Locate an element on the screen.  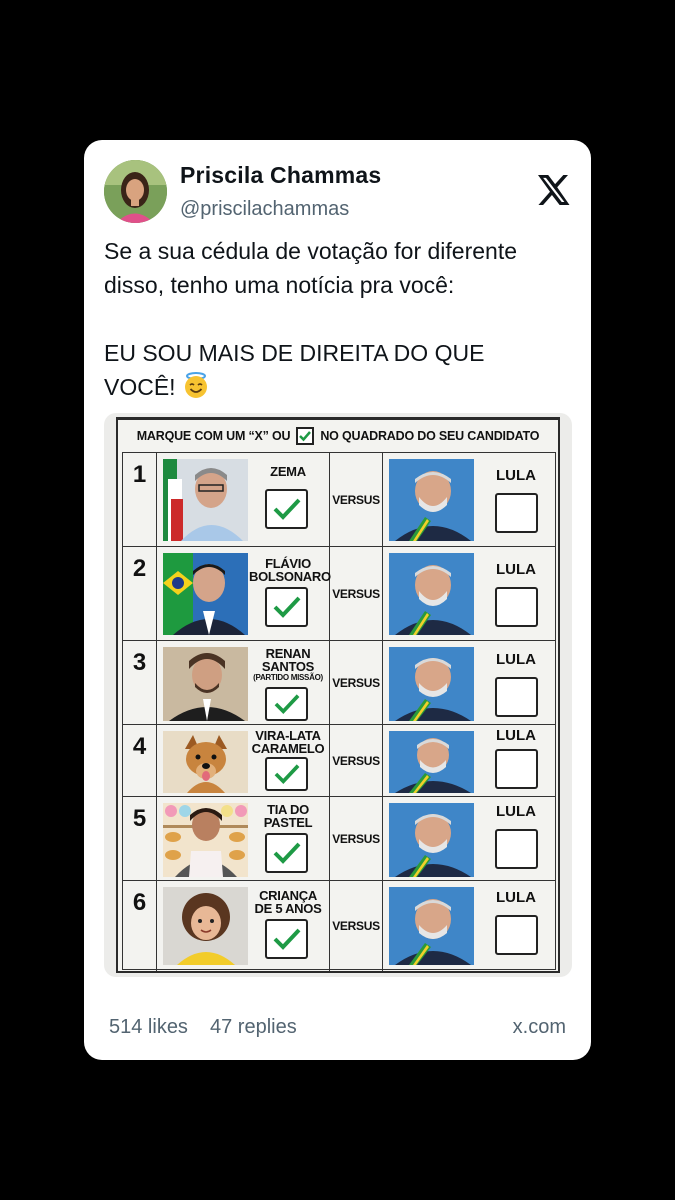
ballot-row: 6 CRIANÇA DE 5 ANOS VERSUS LULA is located at coordinates (339, 926).